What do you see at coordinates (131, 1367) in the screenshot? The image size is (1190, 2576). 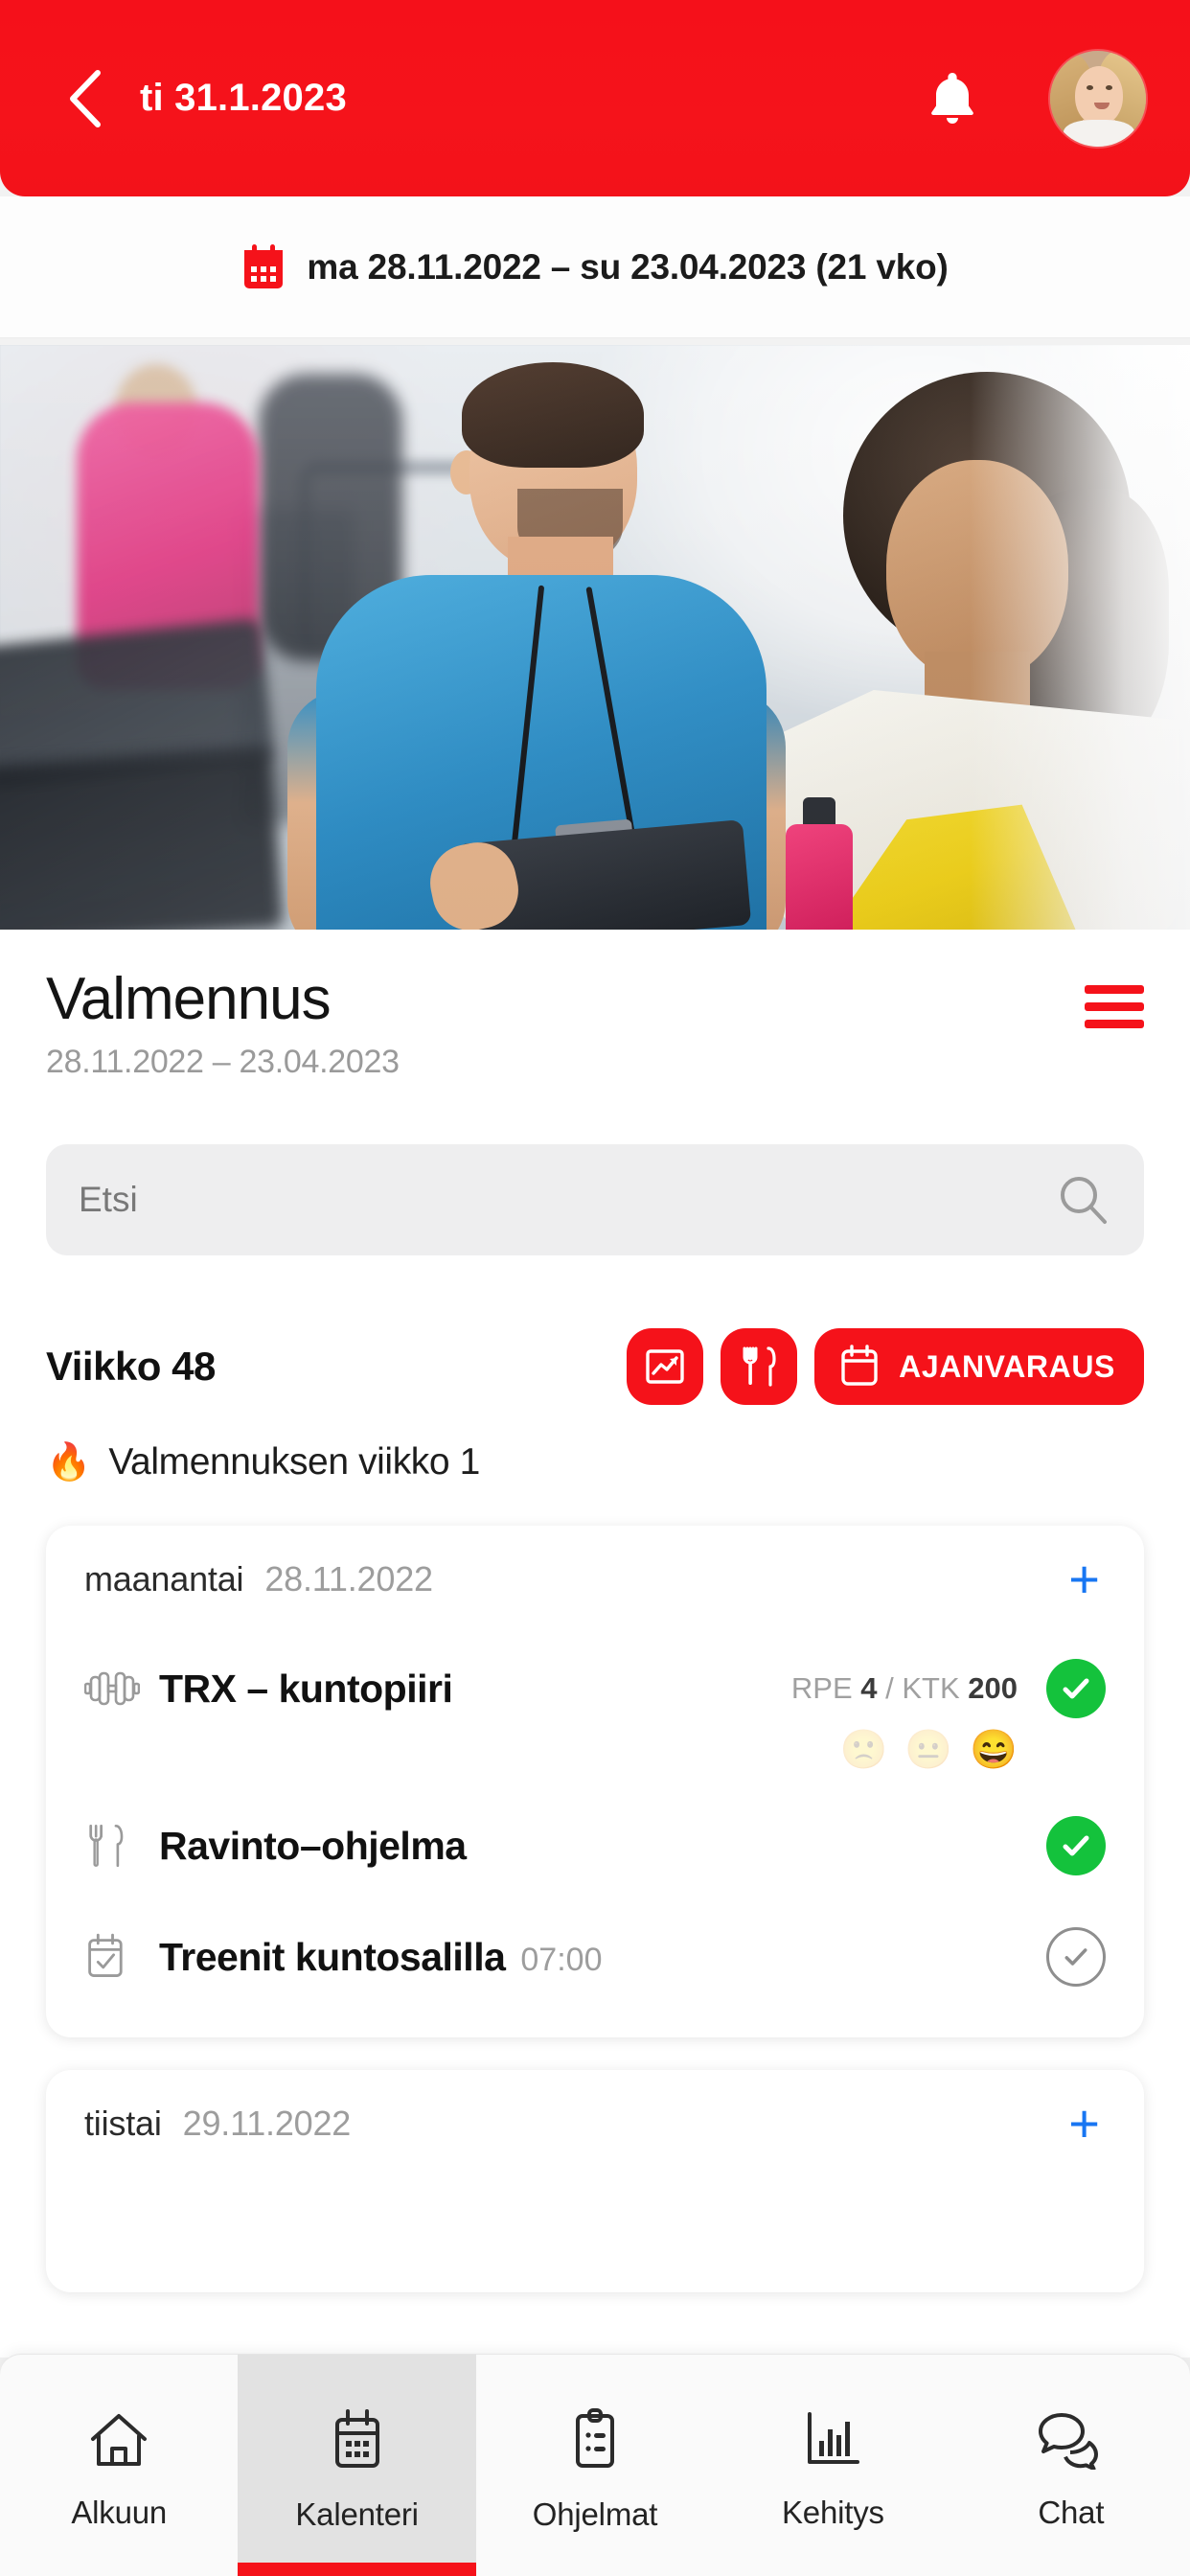 I see `week-label: Viikko 48` at bounding box center [131, 1367].